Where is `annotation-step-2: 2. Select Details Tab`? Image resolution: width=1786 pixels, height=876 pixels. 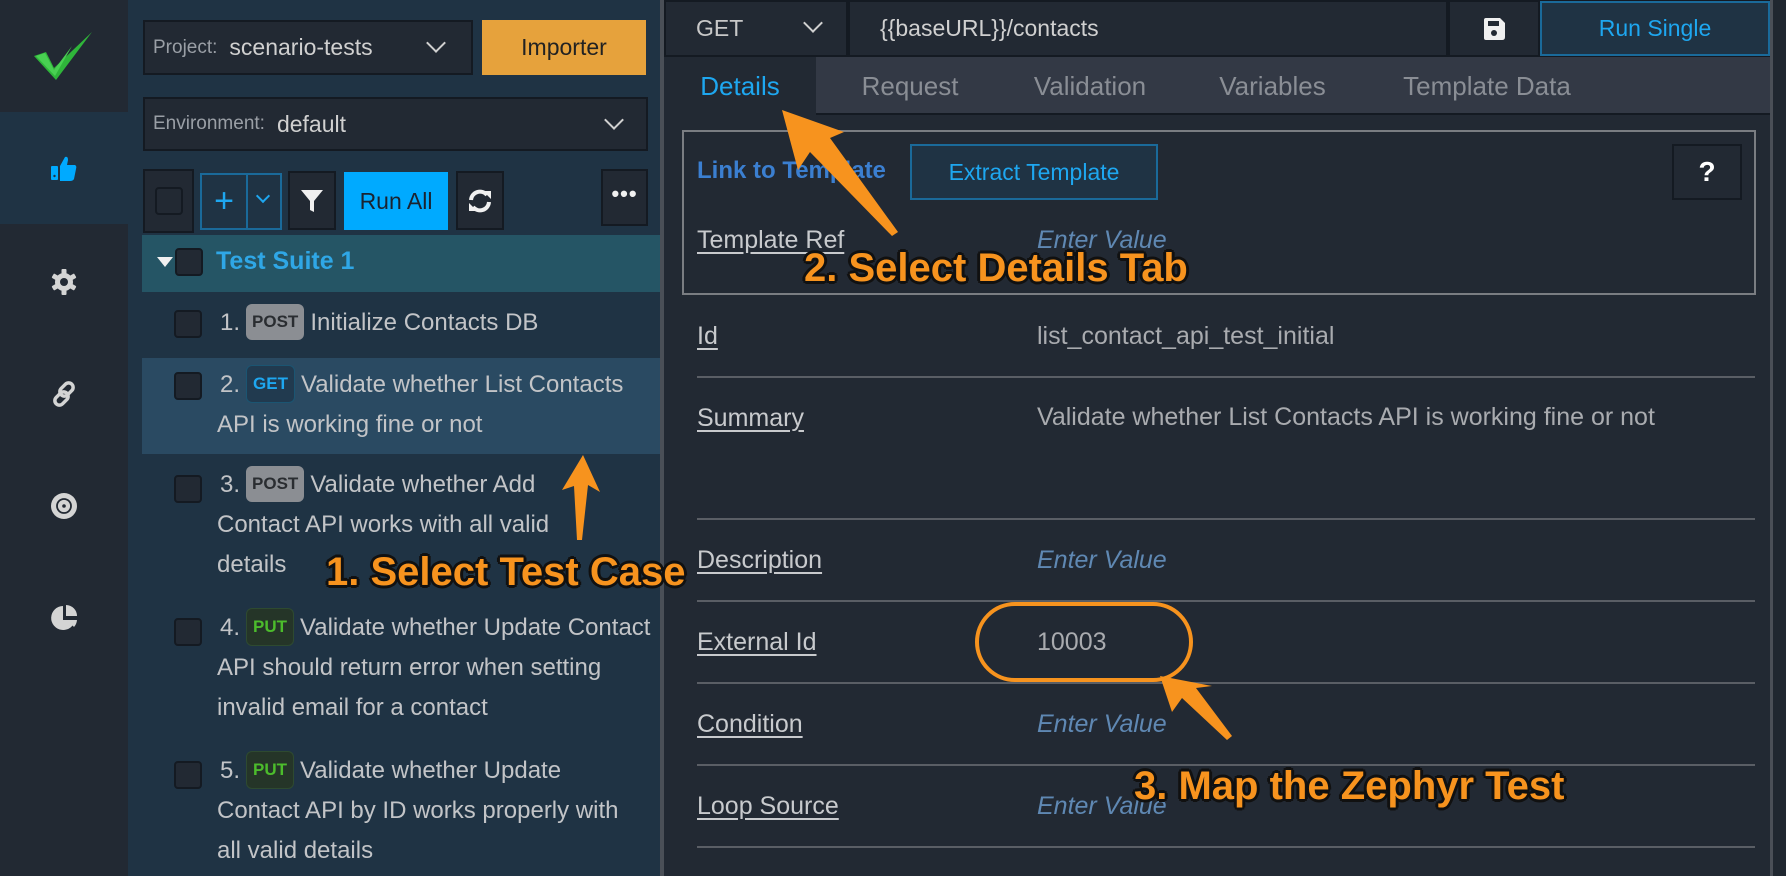
annotation-step-2: 2. Select Details Tab is located at coordinates (996, 268).